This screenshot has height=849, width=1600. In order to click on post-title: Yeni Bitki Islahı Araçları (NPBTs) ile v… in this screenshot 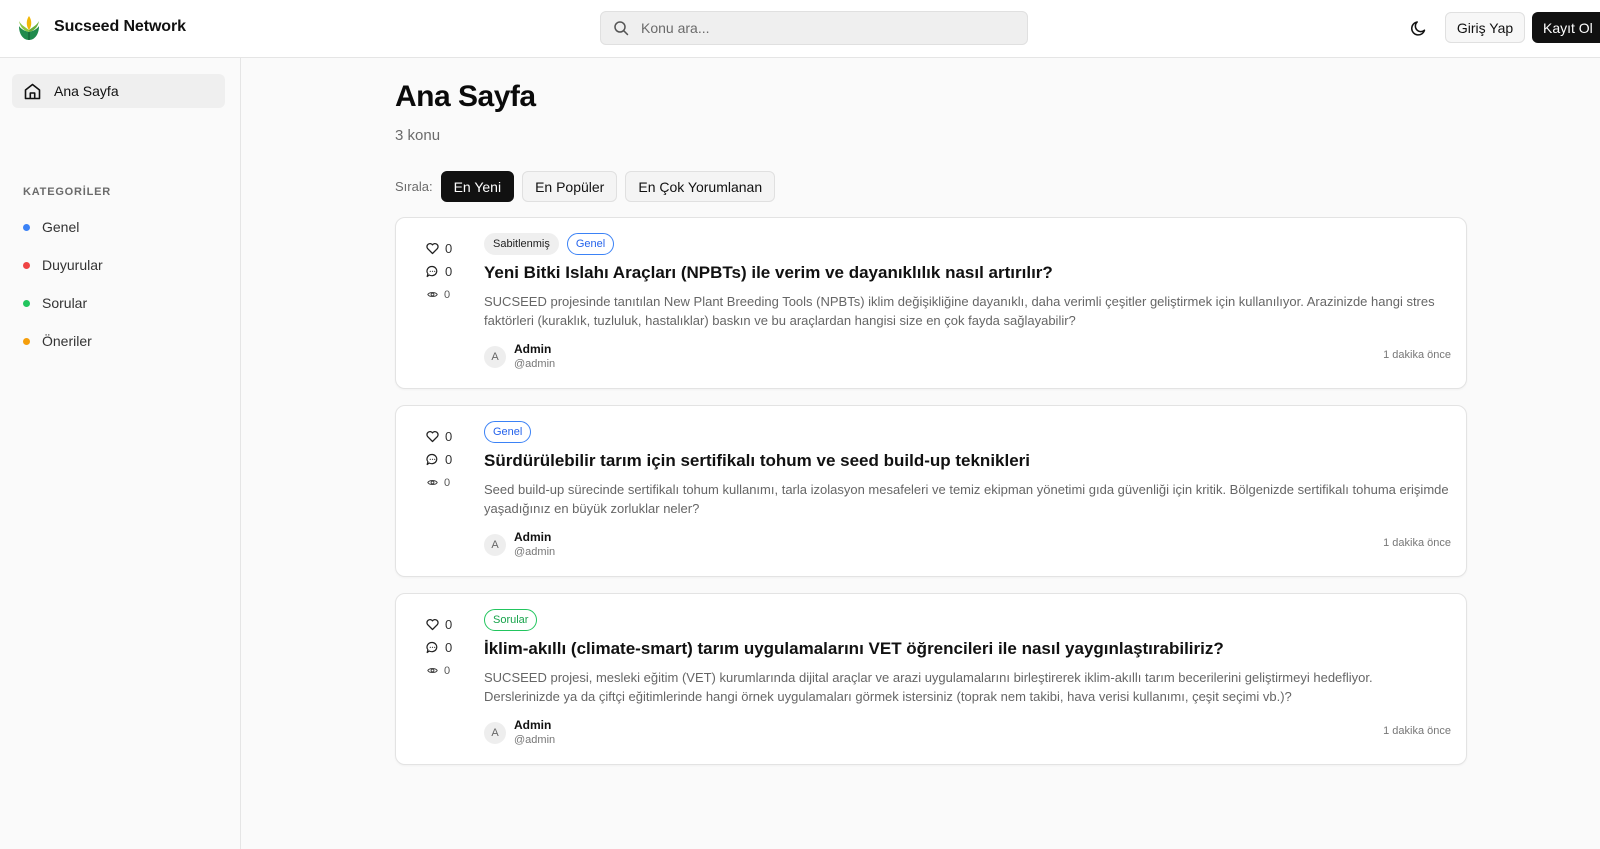, I will do `click(966, 272)`.